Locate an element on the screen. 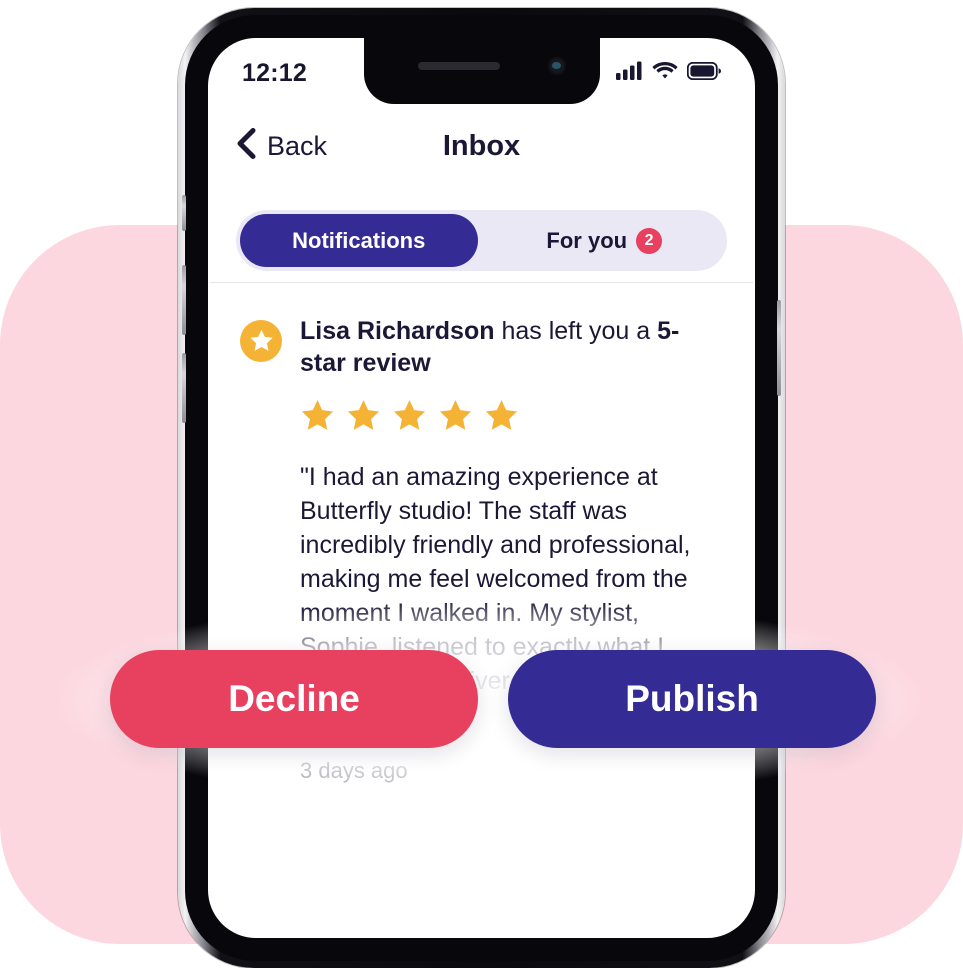 Image resolution: width=963 pixels, height=968 pixels. battery-icon is located at coordinates (703, 73).